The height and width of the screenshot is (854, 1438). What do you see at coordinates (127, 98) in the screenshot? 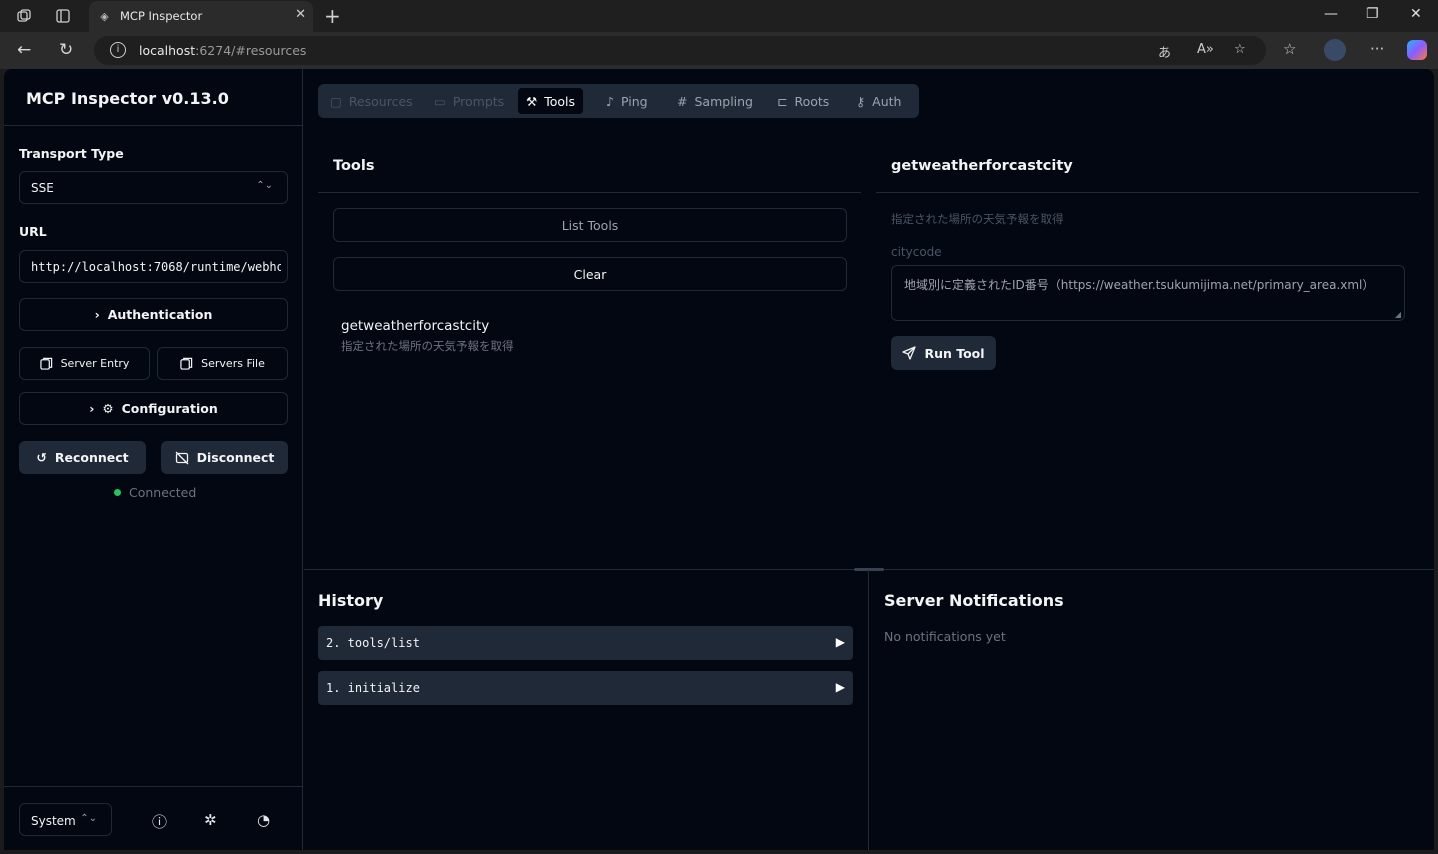
I see `app-title: MCP Inspector v0.13.0` at bounding box center [127, 98].